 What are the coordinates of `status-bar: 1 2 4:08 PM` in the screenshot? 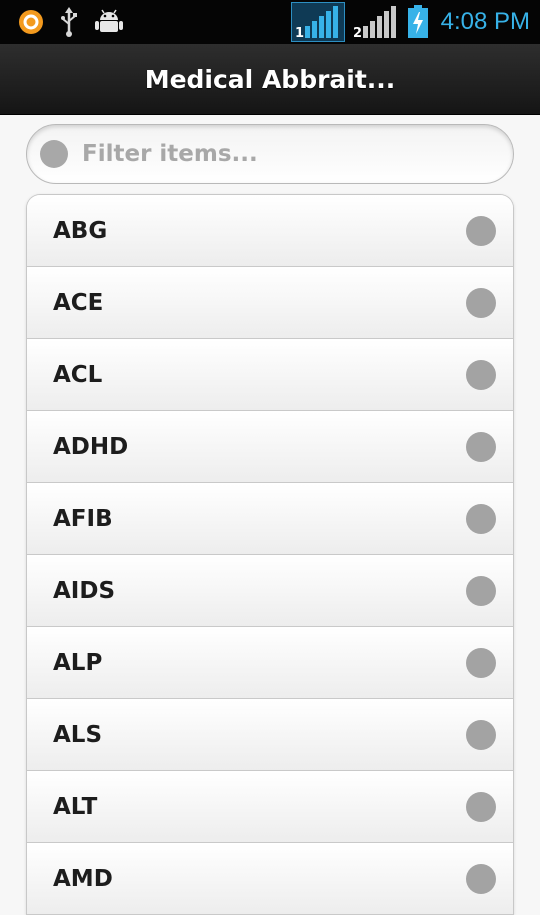 It's located at (270, 22).